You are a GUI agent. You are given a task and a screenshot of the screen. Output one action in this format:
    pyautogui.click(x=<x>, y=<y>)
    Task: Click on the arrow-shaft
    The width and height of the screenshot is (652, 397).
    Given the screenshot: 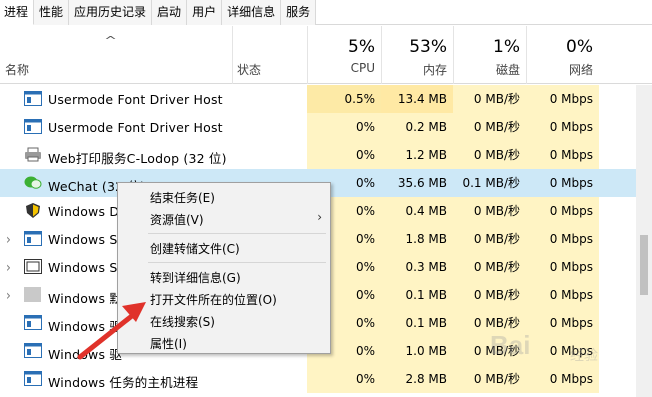 What is the action you would take?
    pyautogui.click(x=106, y=336)
    